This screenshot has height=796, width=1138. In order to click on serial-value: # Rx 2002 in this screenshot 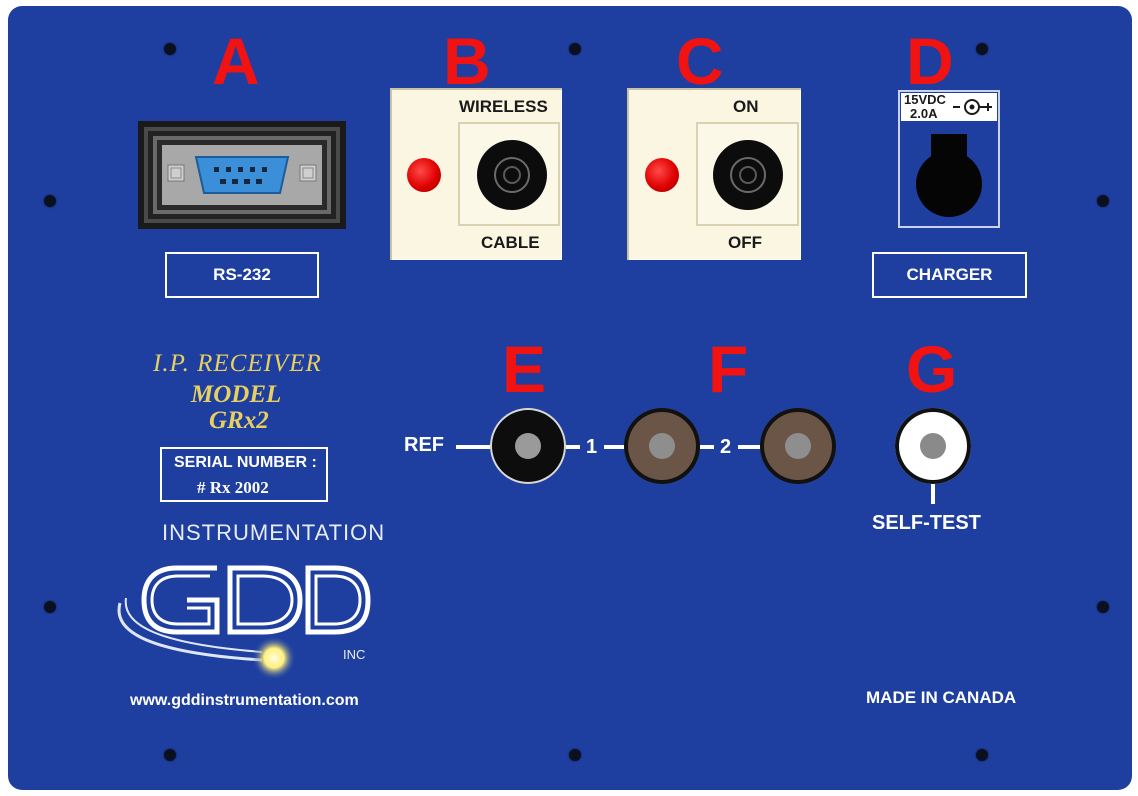, I will do `click(233, 487)`.